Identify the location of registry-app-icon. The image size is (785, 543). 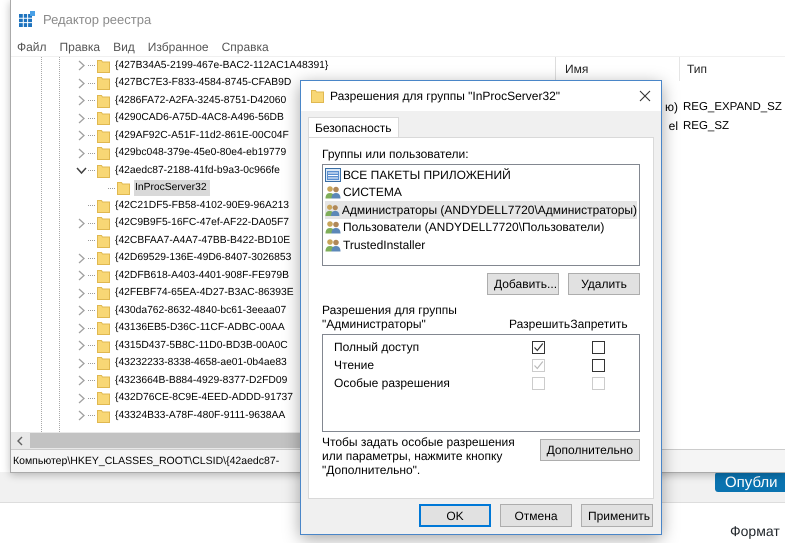
(27, 19).